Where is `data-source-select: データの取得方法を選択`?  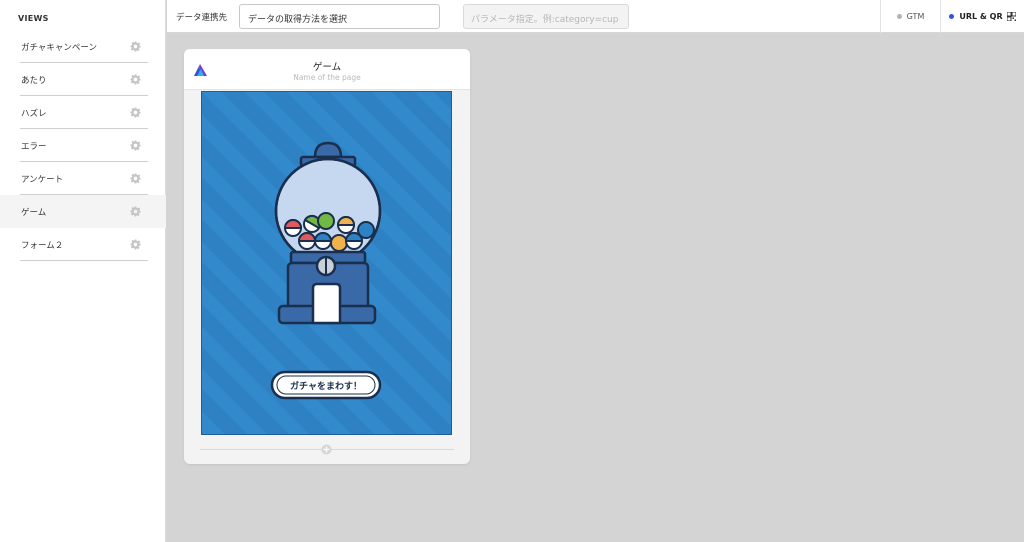
data-source-select: データの取得方法を選択 is located at coordinates (339, 16).